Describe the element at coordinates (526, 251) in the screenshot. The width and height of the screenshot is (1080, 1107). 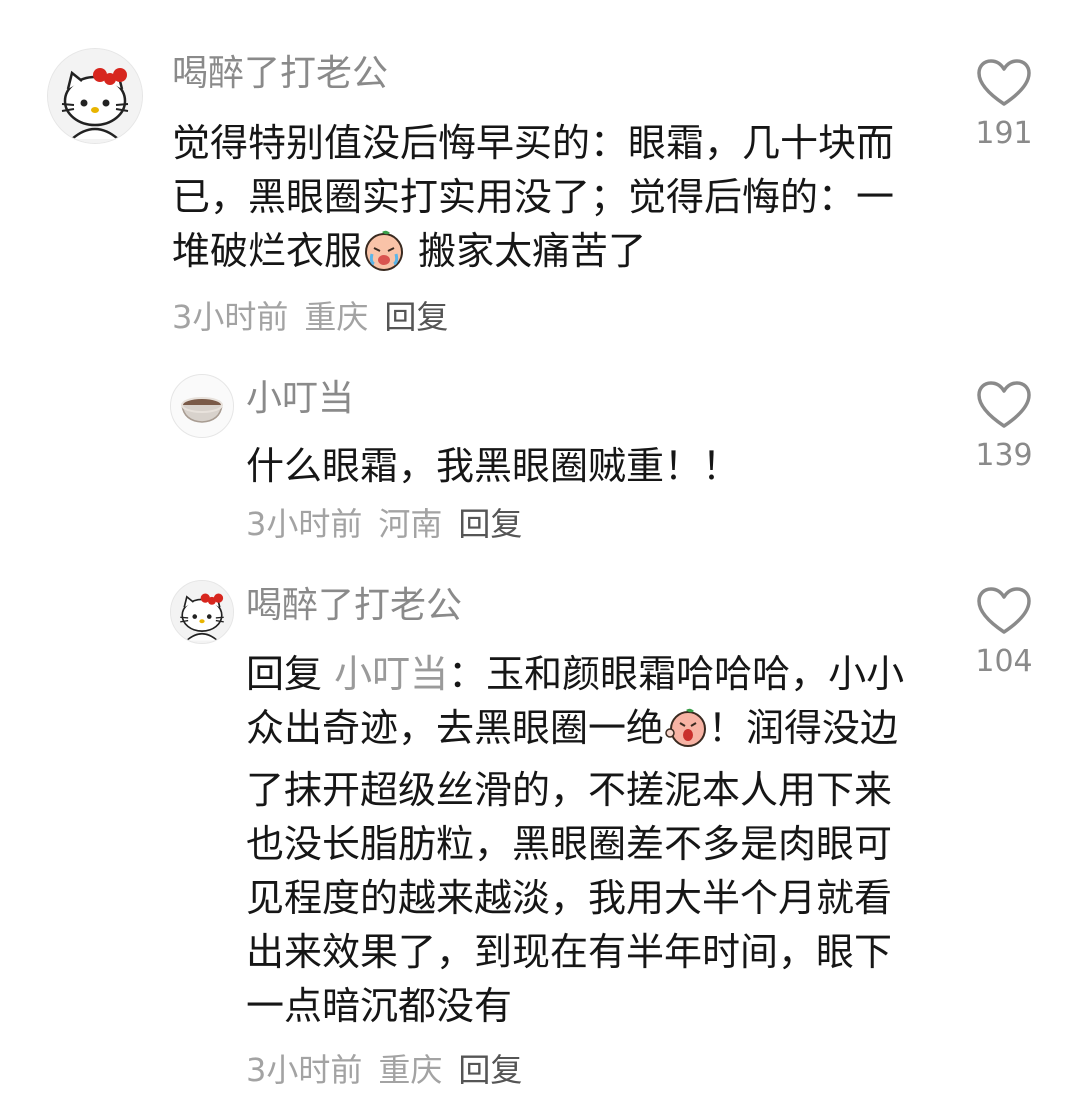
I see `comment-text-part: 搬家太痛苦了` at that location.